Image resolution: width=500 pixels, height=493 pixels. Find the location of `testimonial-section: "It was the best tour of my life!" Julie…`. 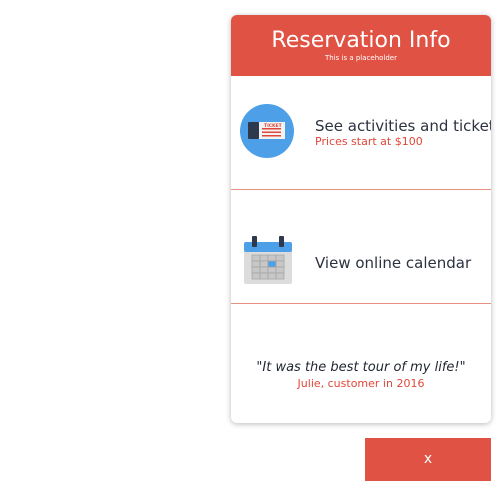

testimonial-section: "It was the best tour of my life!" Julie… is located at coordinates (361, 363).